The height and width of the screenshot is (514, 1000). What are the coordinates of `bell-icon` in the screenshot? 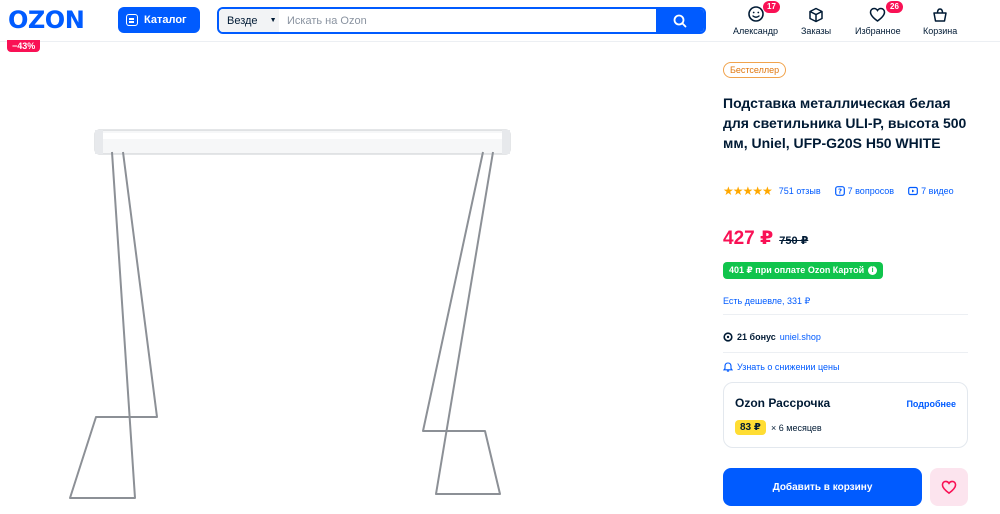 It's located at (728, 367).